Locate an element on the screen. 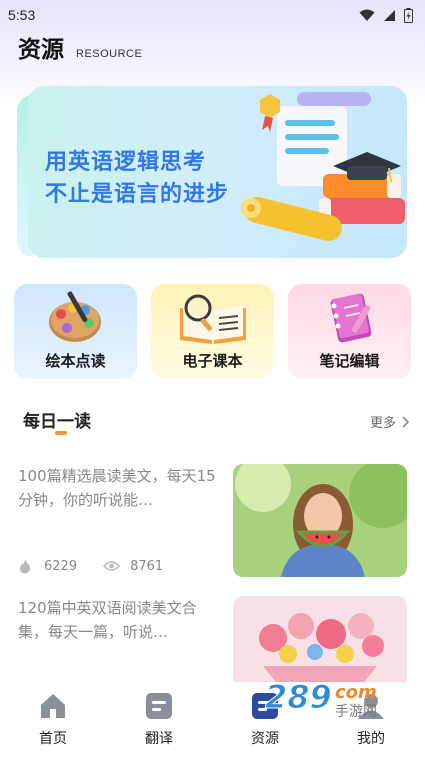 The image size is (425, 757). card-label: 绘本点读 is located at coordinates (75, 361).